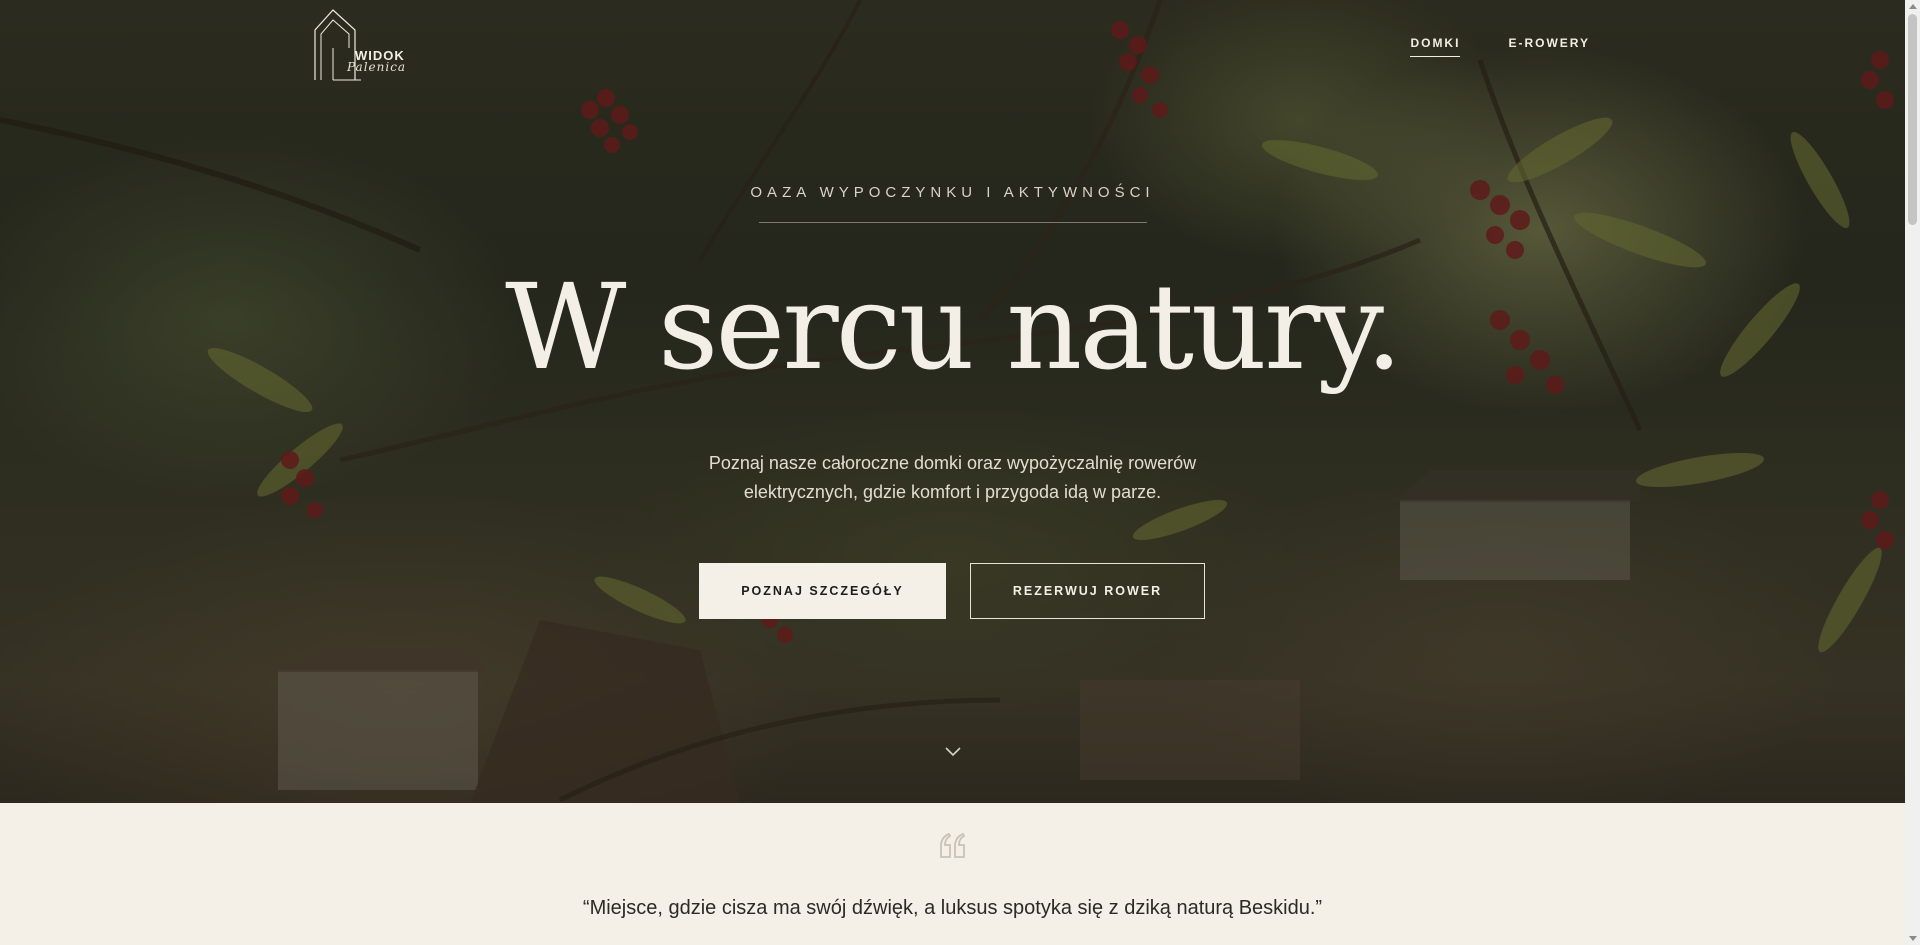 This screenshot has height=945, width=1920. I want to click on vertical-scrollbar, so click(1912, 472).